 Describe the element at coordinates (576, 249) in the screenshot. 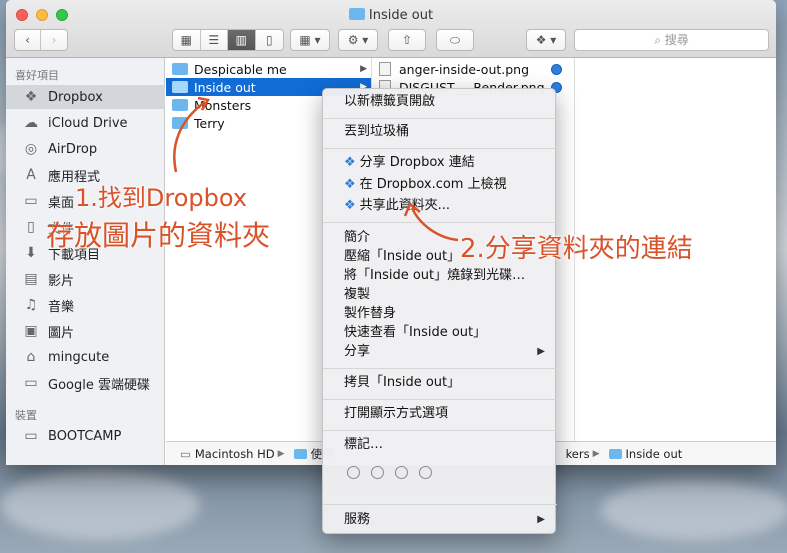

I see `annotation-step2: 2.分享資料夾的連結` at that location.